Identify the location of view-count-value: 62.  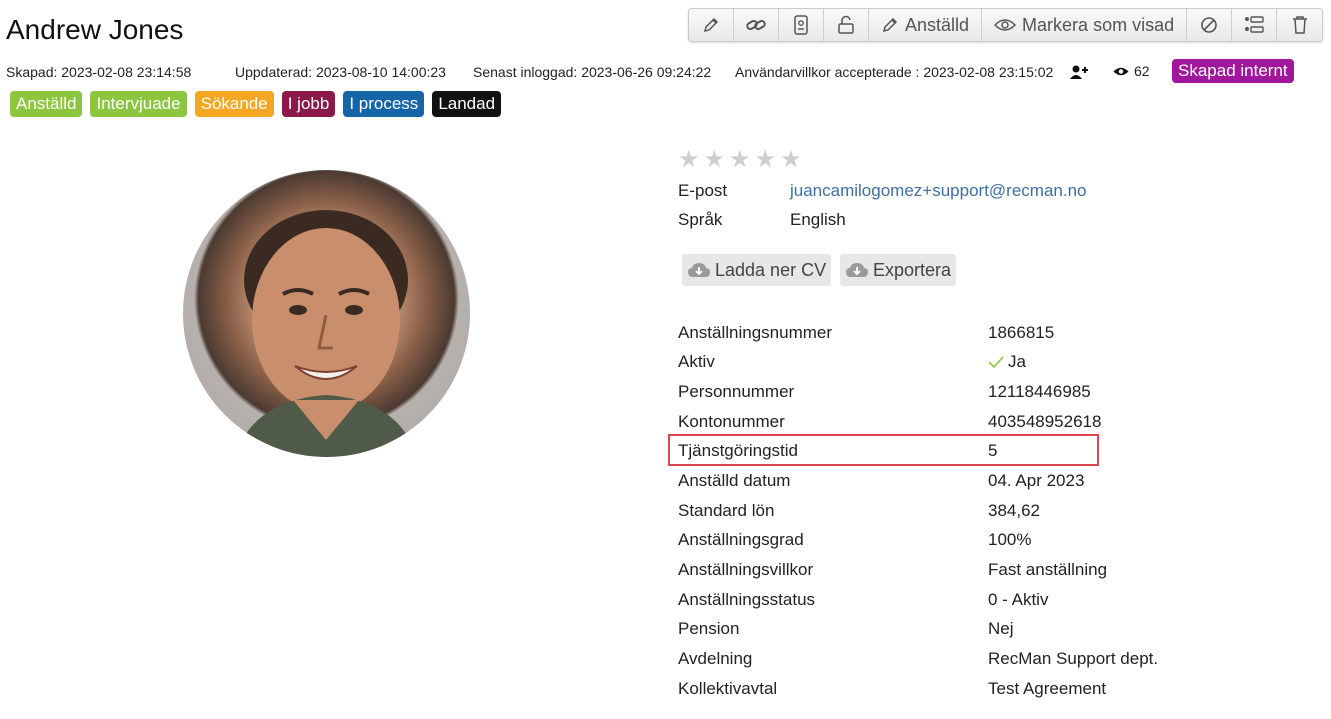
(1142, 71).